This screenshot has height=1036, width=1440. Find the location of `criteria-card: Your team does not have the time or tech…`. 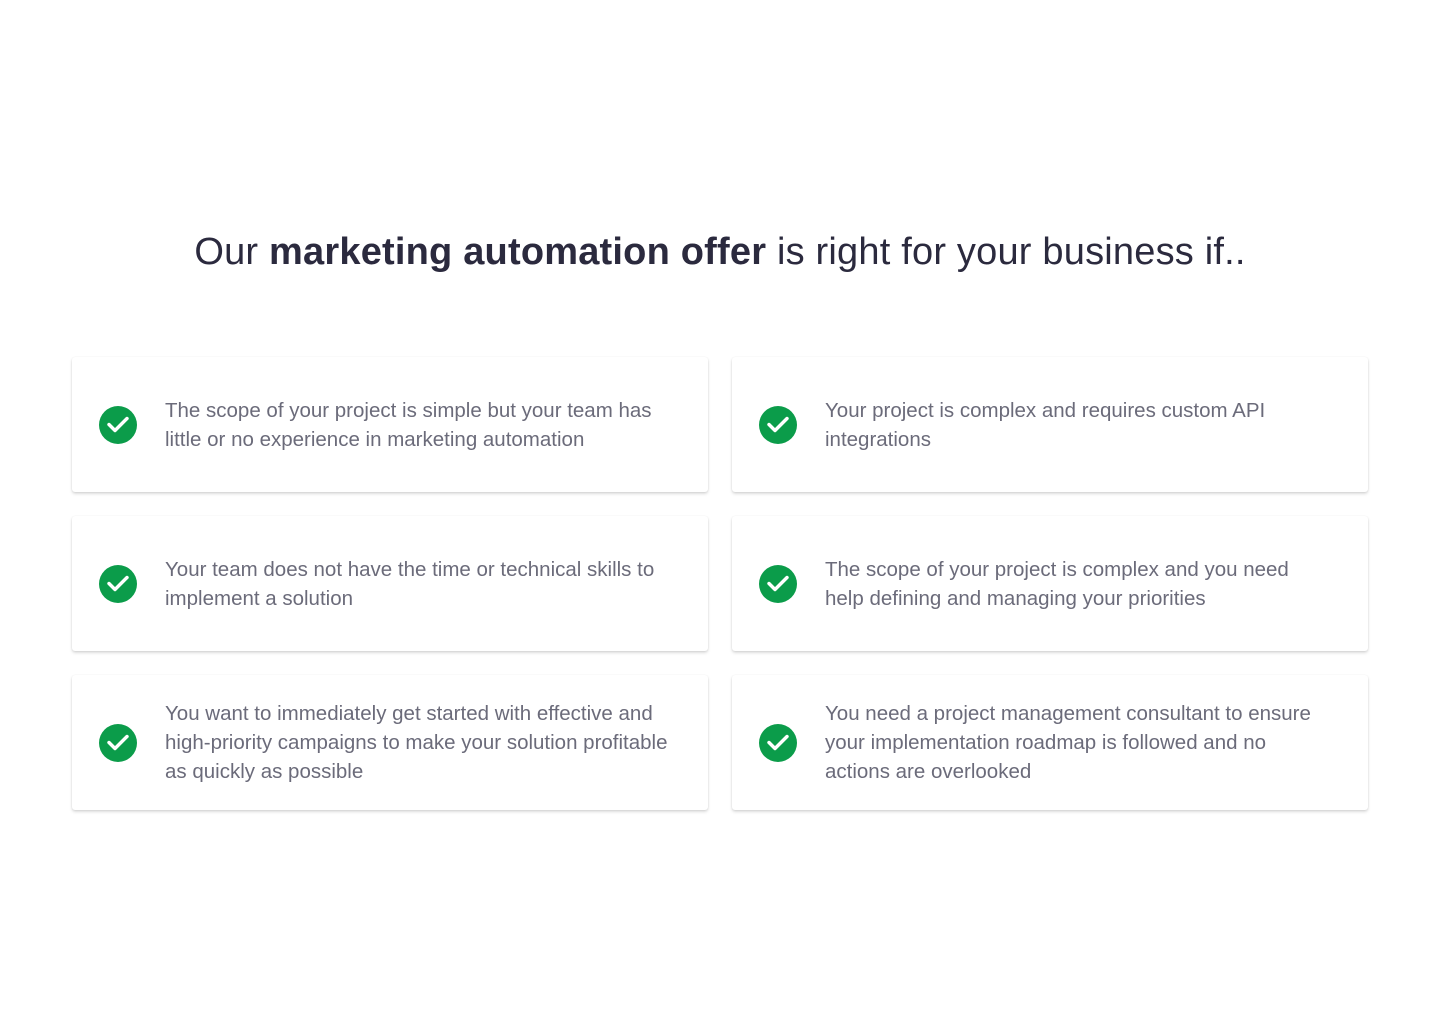

criteria-card: Your team does not have the time or tech… is located at coordinates (390, 583).